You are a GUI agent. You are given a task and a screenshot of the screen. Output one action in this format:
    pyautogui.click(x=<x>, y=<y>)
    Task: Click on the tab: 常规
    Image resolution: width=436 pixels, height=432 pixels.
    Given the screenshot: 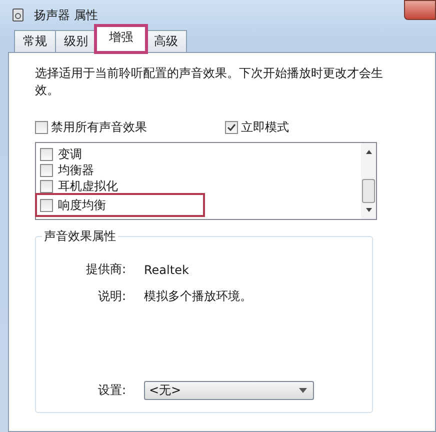 What is the action you would take?
    pyautogui.click(x=35, y=41)
    